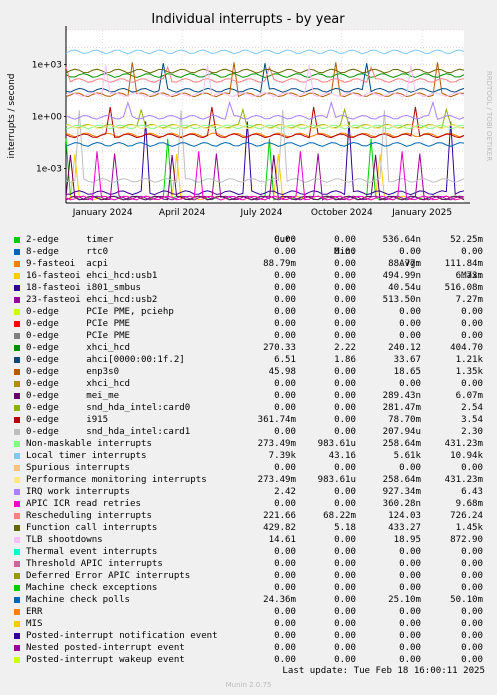  Describe the element at coordinates (463, 480) in the screenshot. I see `value-max: 431.23m` at that location.